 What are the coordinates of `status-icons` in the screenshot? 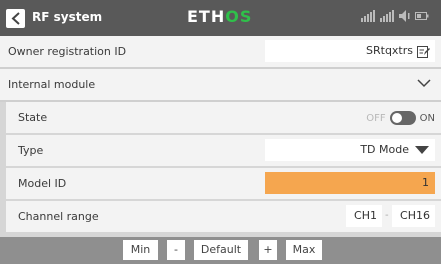 It's located at (395, 16).